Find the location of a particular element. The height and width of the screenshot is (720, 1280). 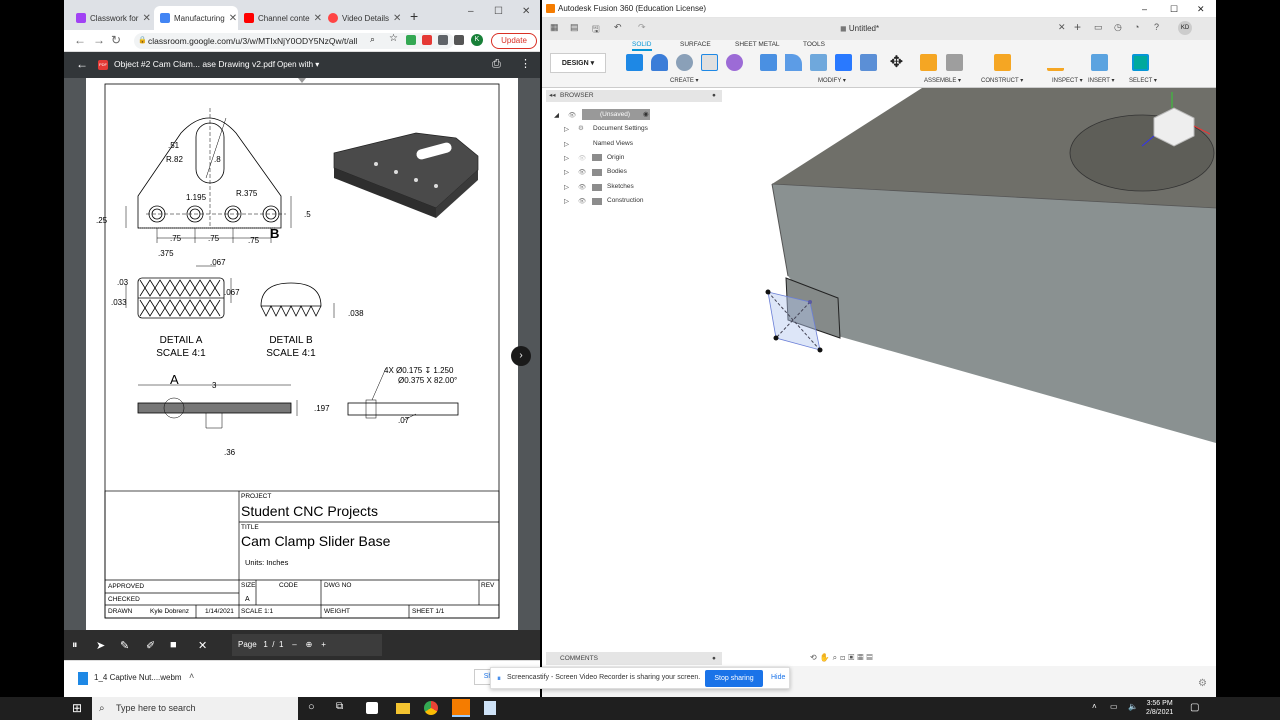

pin-icon: ● is located at coordinates (714, 96).